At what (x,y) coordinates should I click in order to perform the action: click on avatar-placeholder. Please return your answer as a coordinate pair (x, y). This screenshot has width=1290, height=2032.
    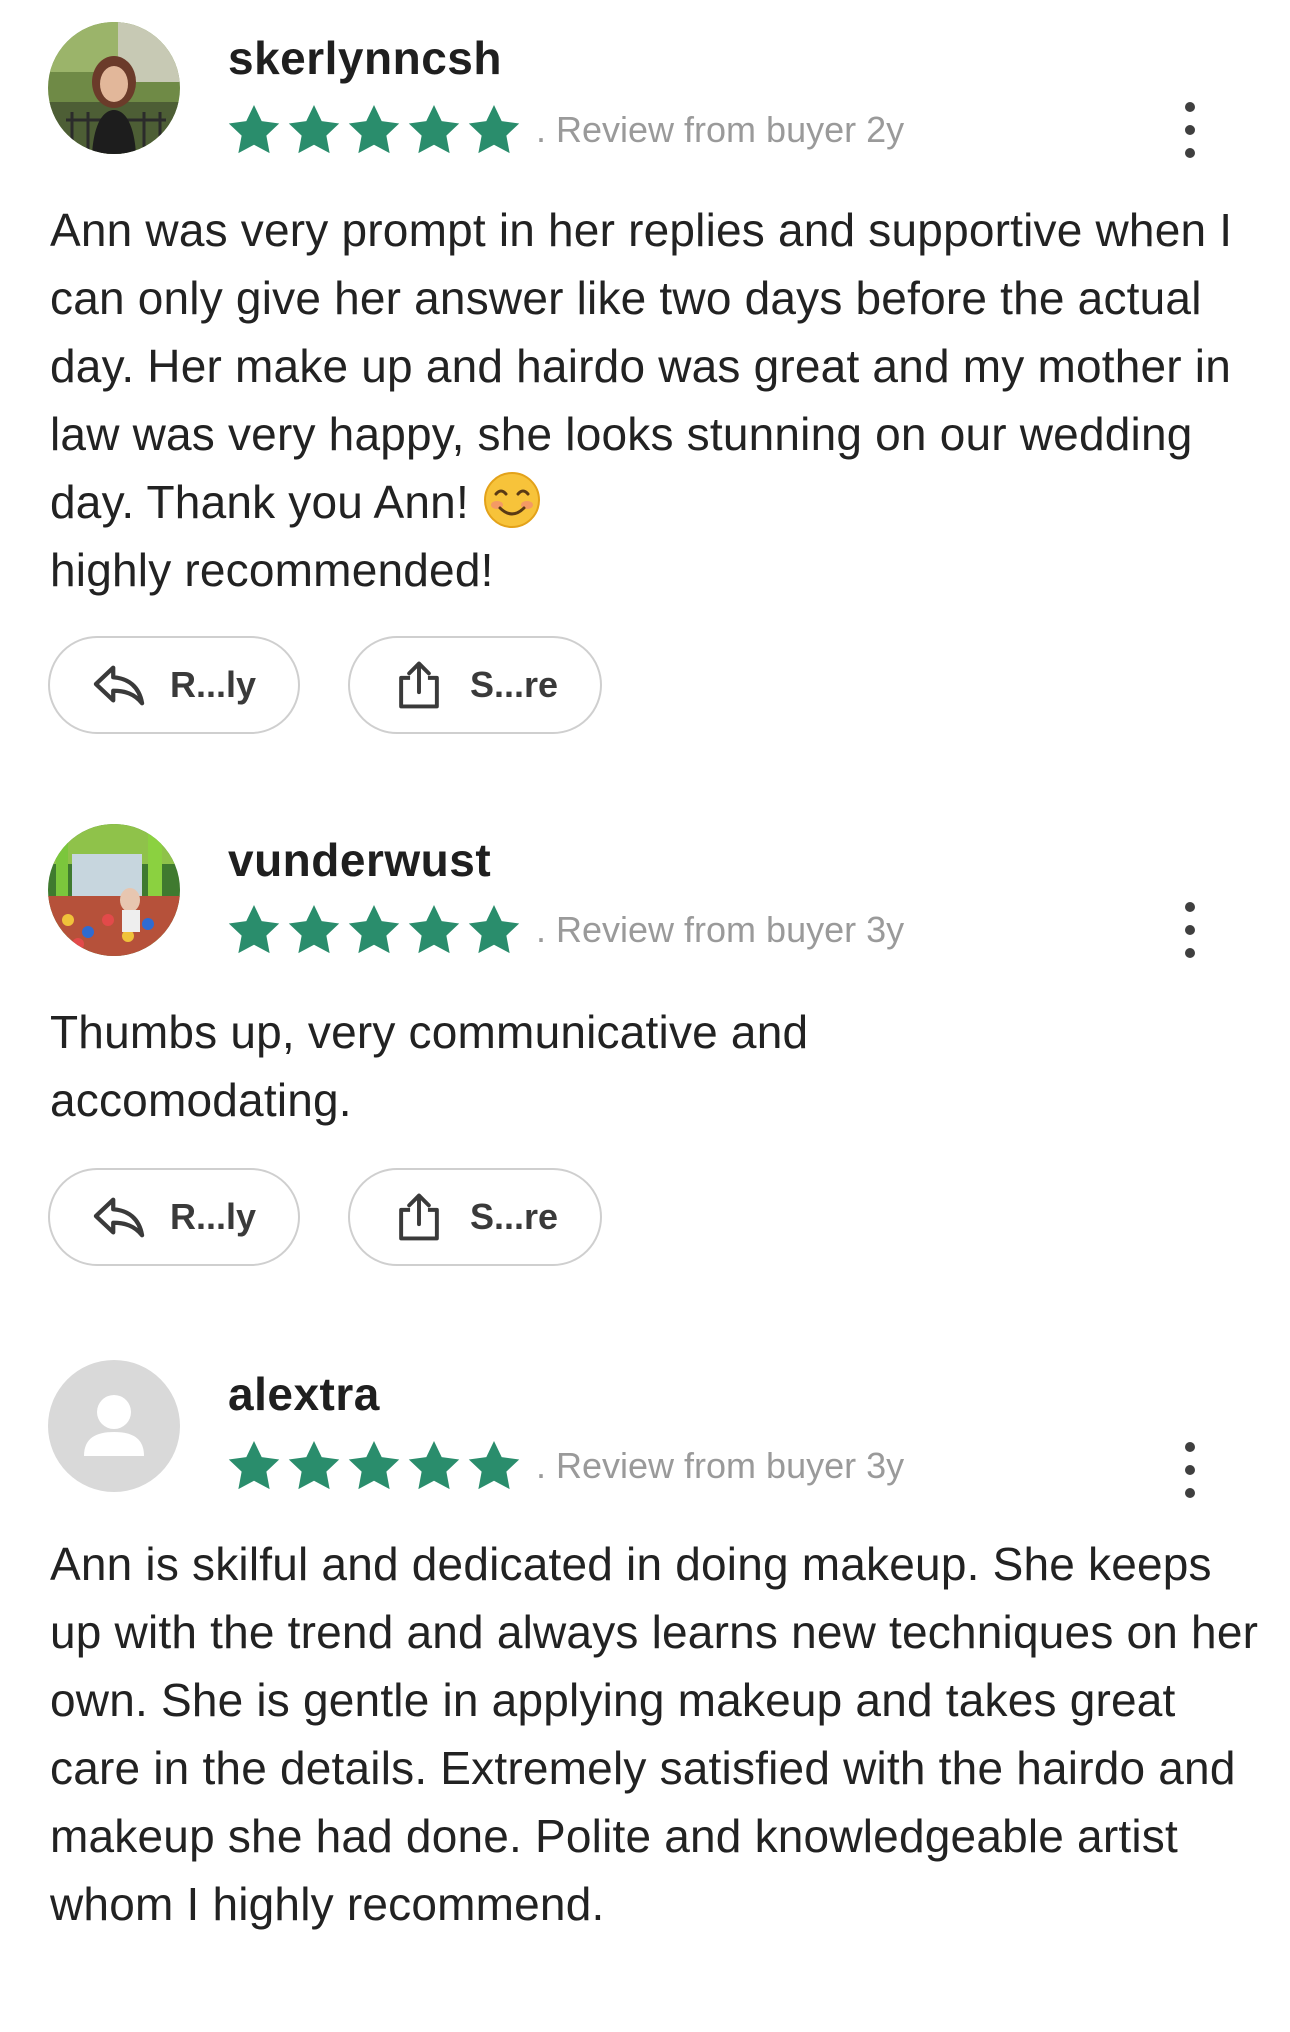
    Looking at the image, I should click on (114, 1426).